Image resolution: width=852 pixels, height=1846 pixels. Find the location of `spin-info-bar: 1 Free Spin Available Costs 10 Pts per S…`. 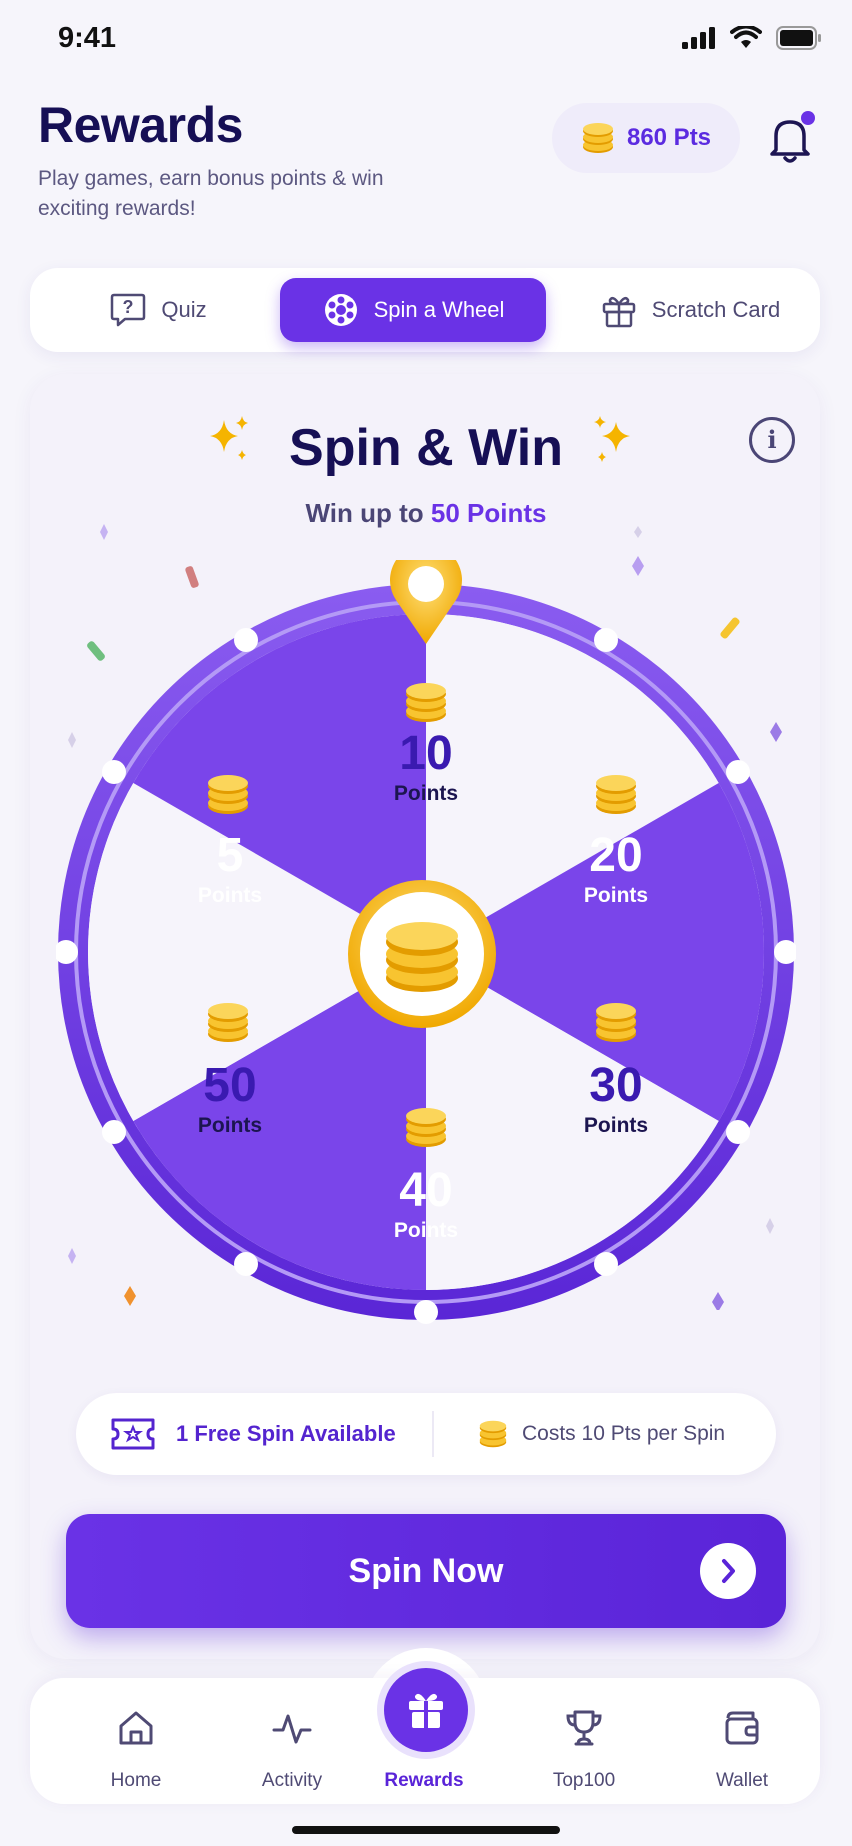

spin-info-bar: 1 Free Spin Available Costs 10 Pts per S… is located at coordinates (426, 1434).